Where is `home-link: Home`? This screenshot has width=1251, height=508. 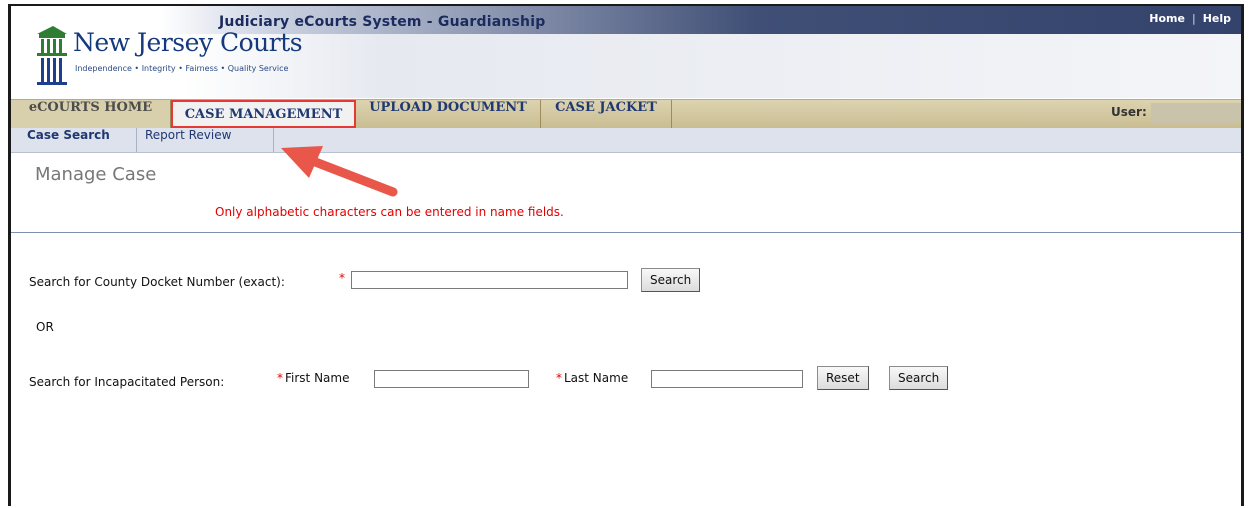 home-link: Home is located at coordinates (1167, 18).